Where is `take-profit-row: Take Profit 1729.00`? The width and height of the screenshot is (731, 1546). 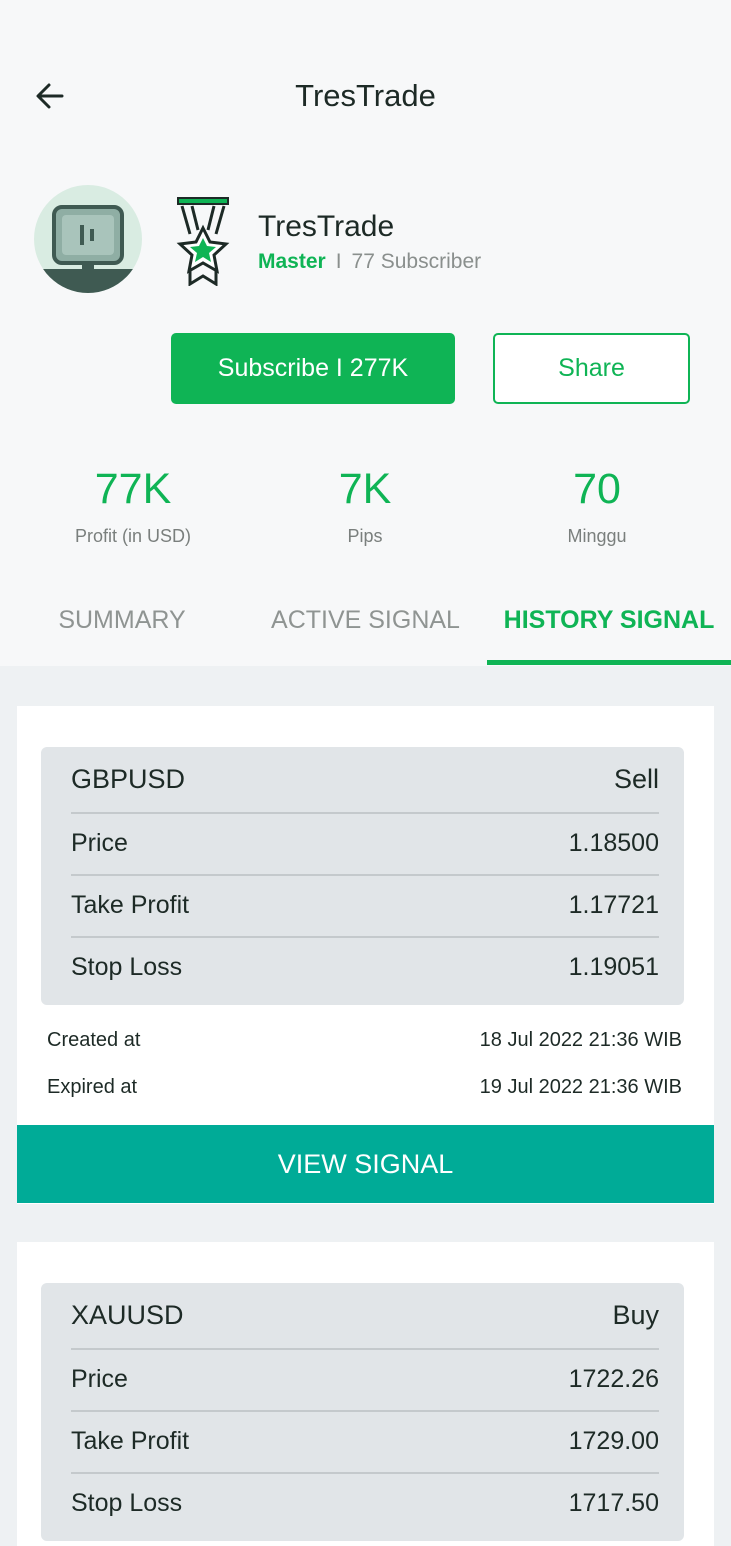 take-profit-row: Take Profit 1729.00 is located at coordinates (365, 1441).